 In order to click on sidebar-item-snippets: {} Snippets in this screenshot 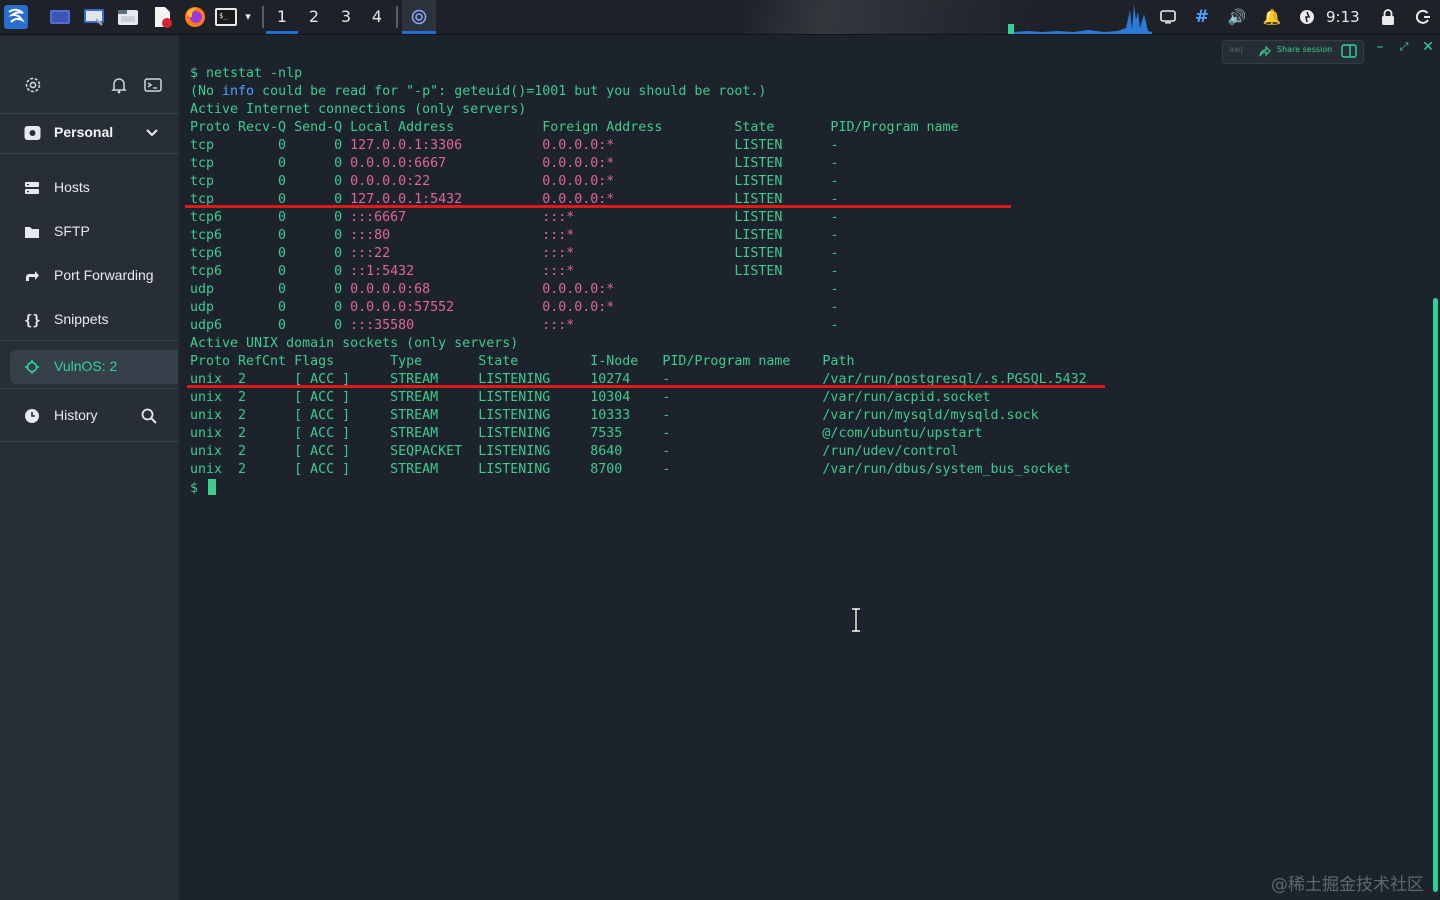, I will do `click(89, 320)`.